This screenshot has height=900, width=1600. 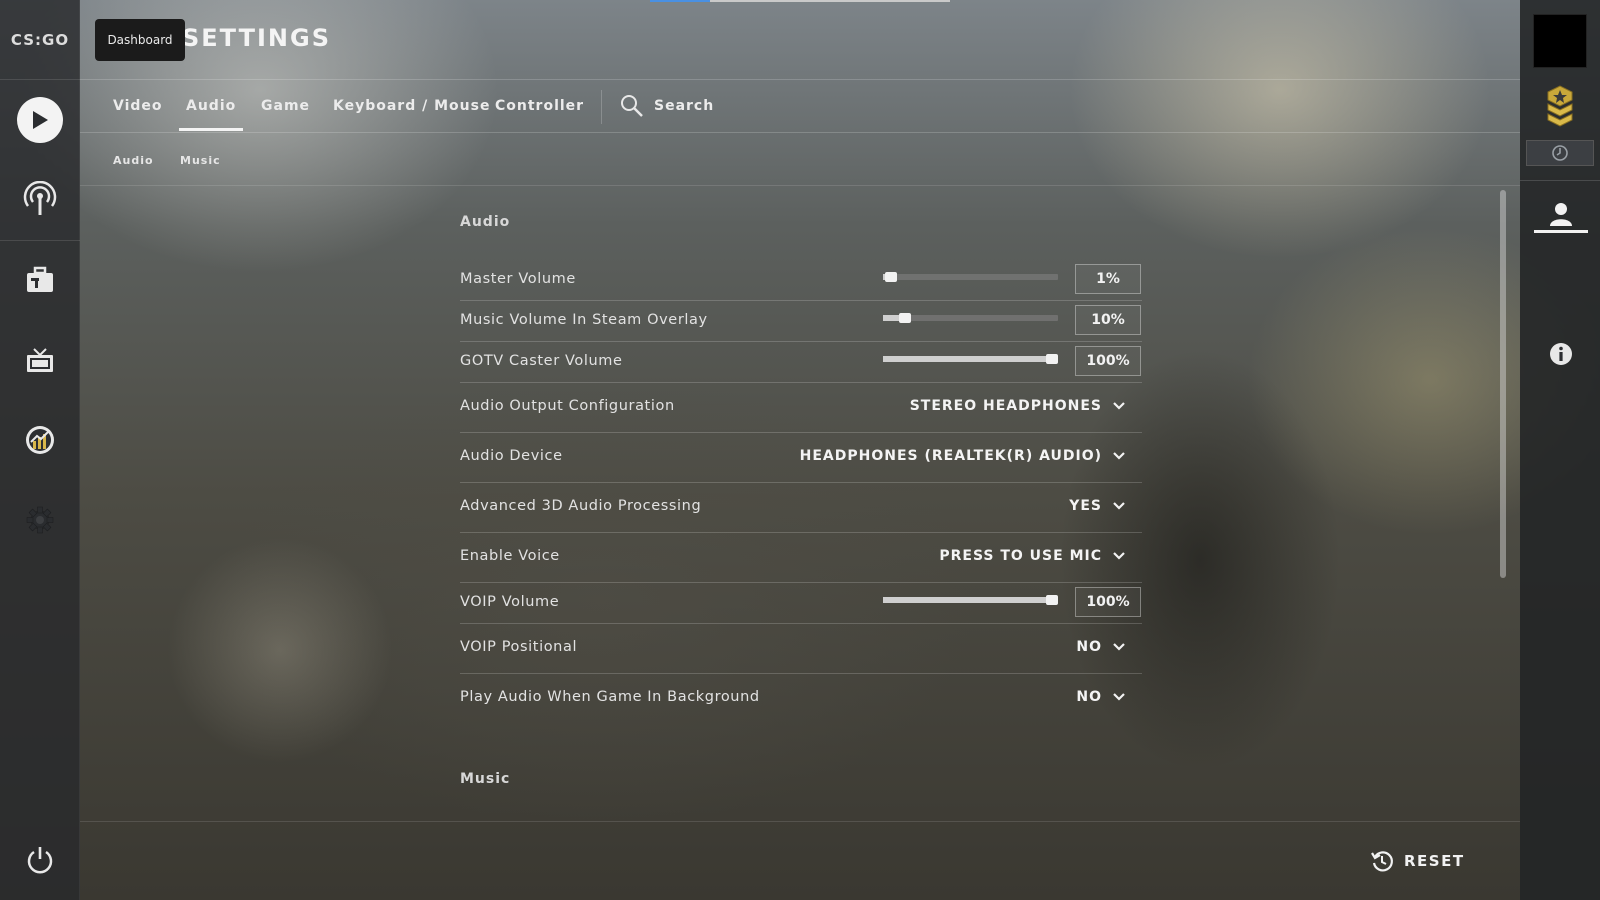 What do you see at coordinates (485, 779) in the screenshot?
I see `section-title-music: Music` at bounding box center [485, 779].